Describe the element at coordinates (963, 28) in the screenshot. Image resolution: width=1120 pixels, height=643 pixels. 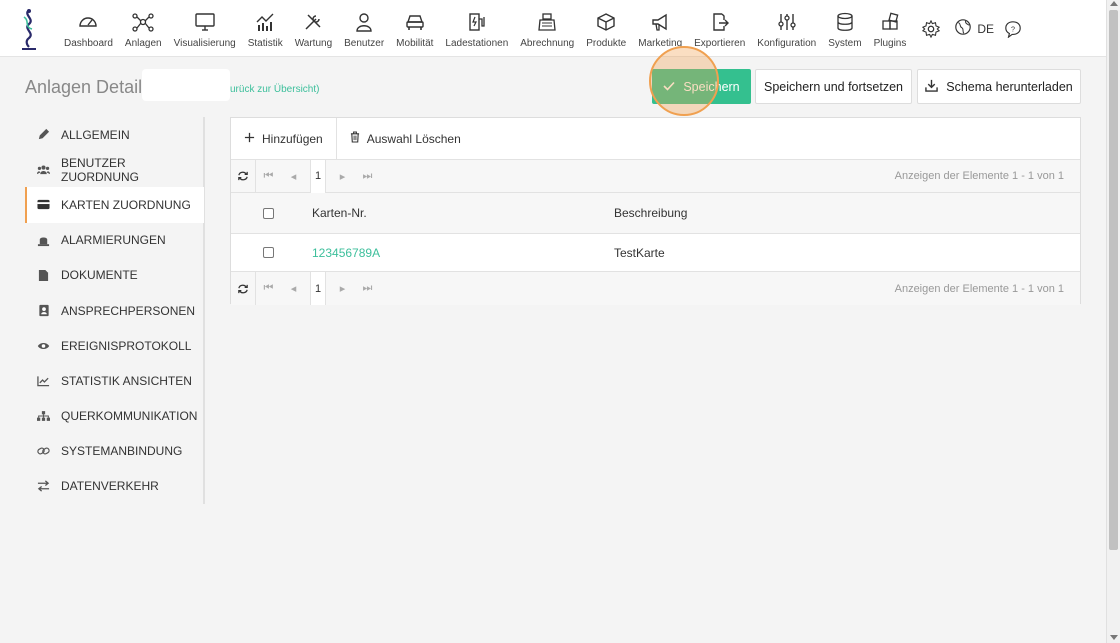
I see `globe-icon` at that location.